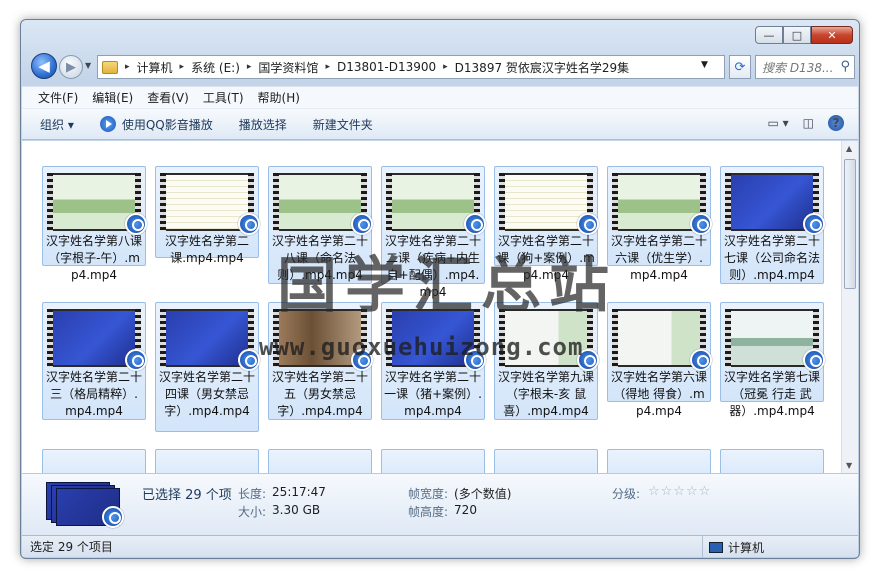 The width and height of the screenshot is (880, 581). What do you see at coordinates (156, 124) in the screenshot?
I see `play-qq-button: 使用QQ影音播放` at bounding box center [156, 124].